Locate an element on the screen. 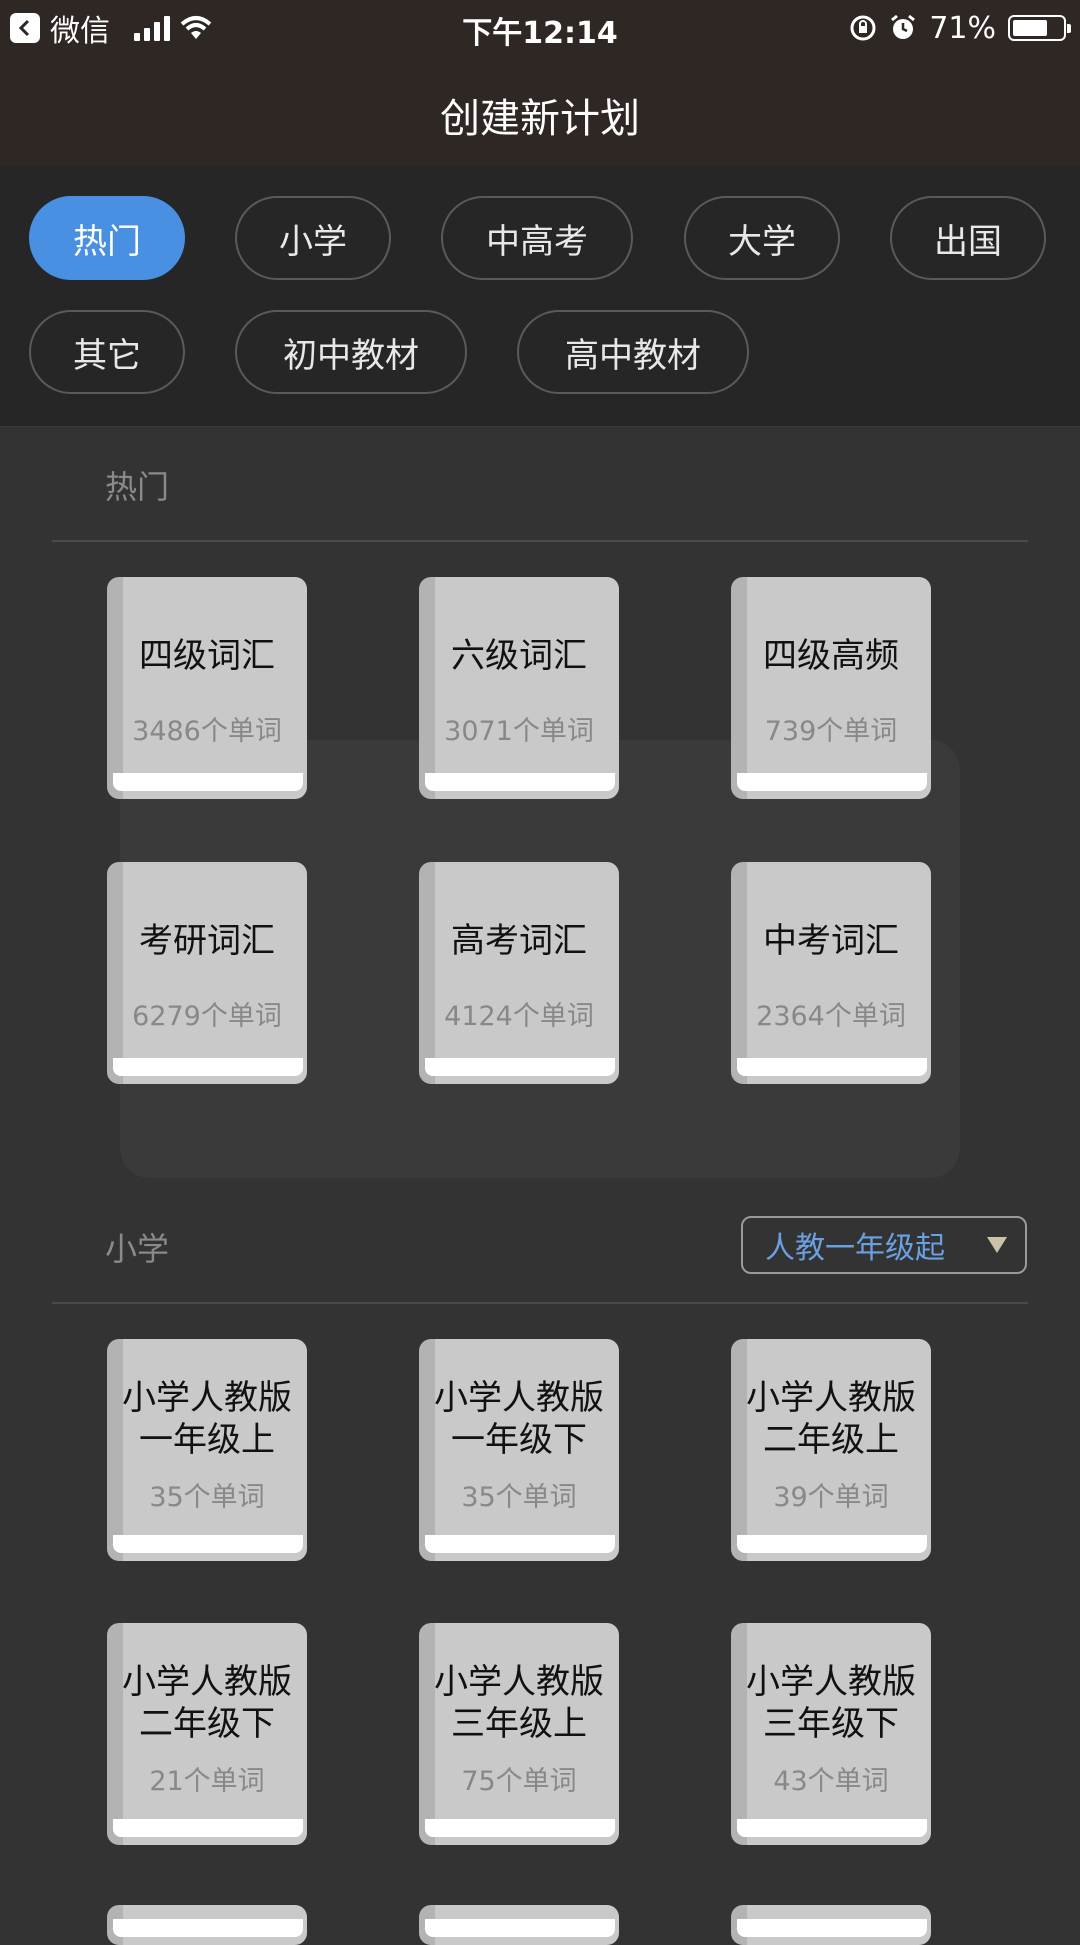 This screenshot has width=1080, height=1945. book-name: 小学人教版 一年级上 is located at coordinates (207, 1419).